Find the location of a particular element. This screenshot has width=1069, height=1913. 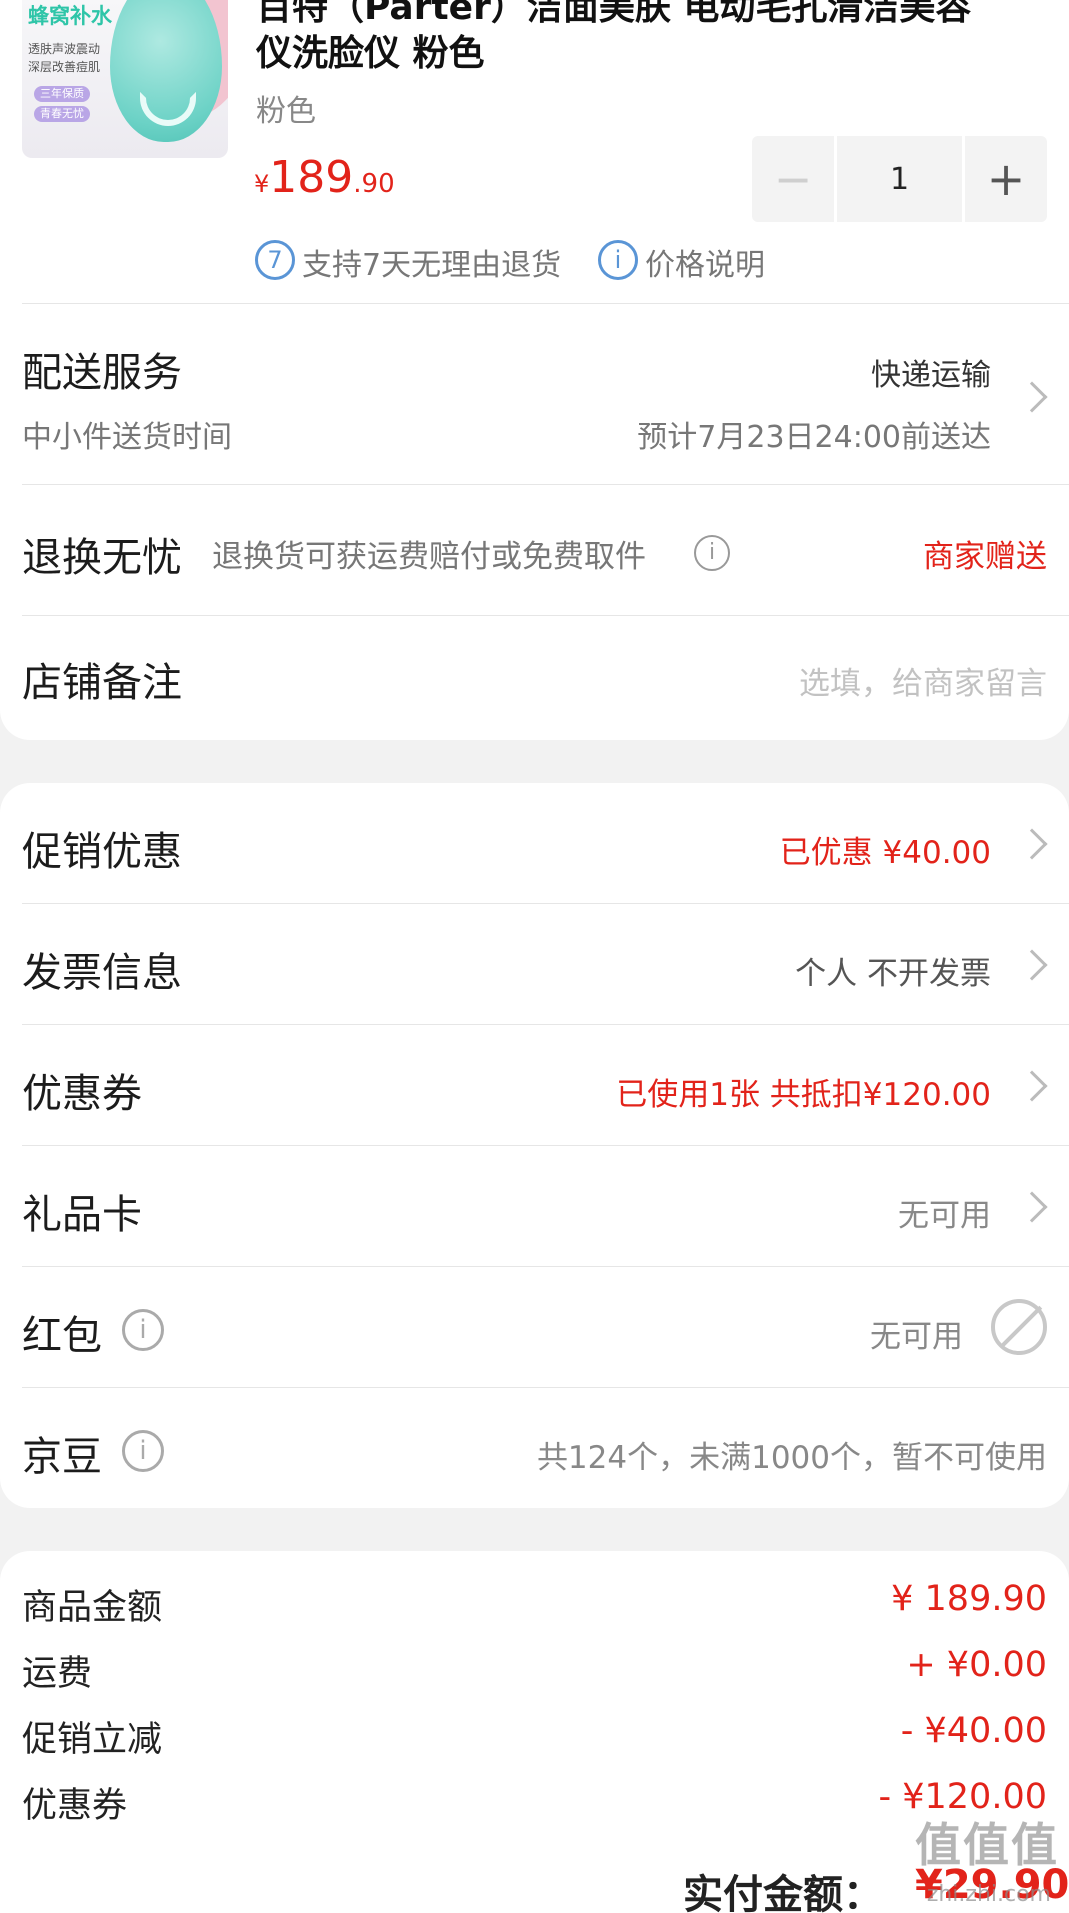

delivery-label: 配送服务 is located at coordinates (102, 373).